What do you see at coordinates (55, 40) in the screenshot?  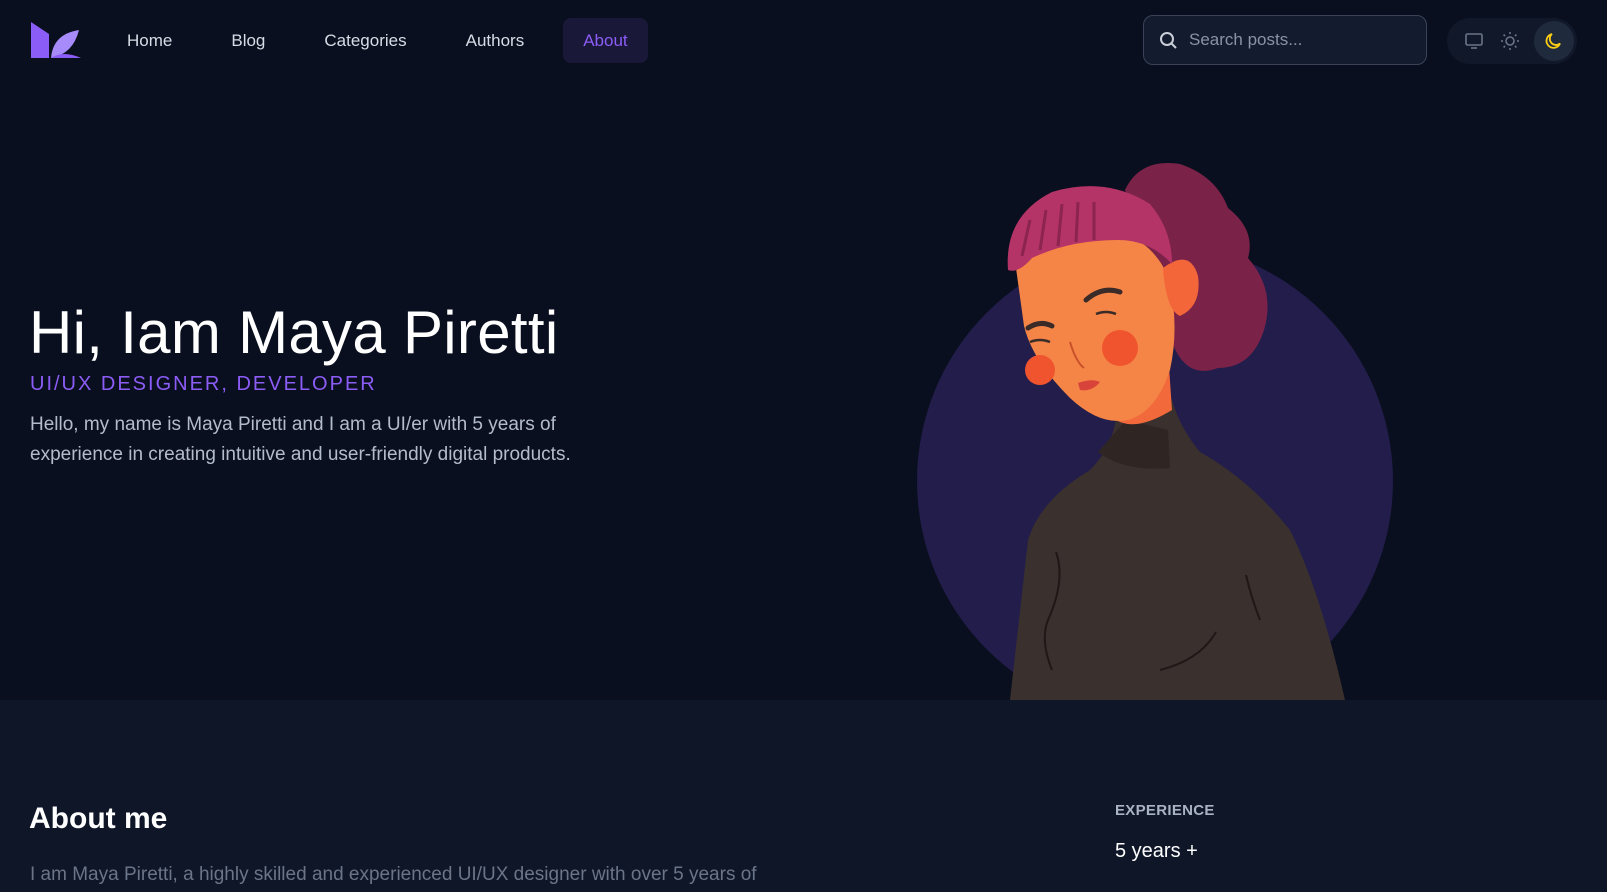 I see `logo-icon` at bounding box center [55, 40].